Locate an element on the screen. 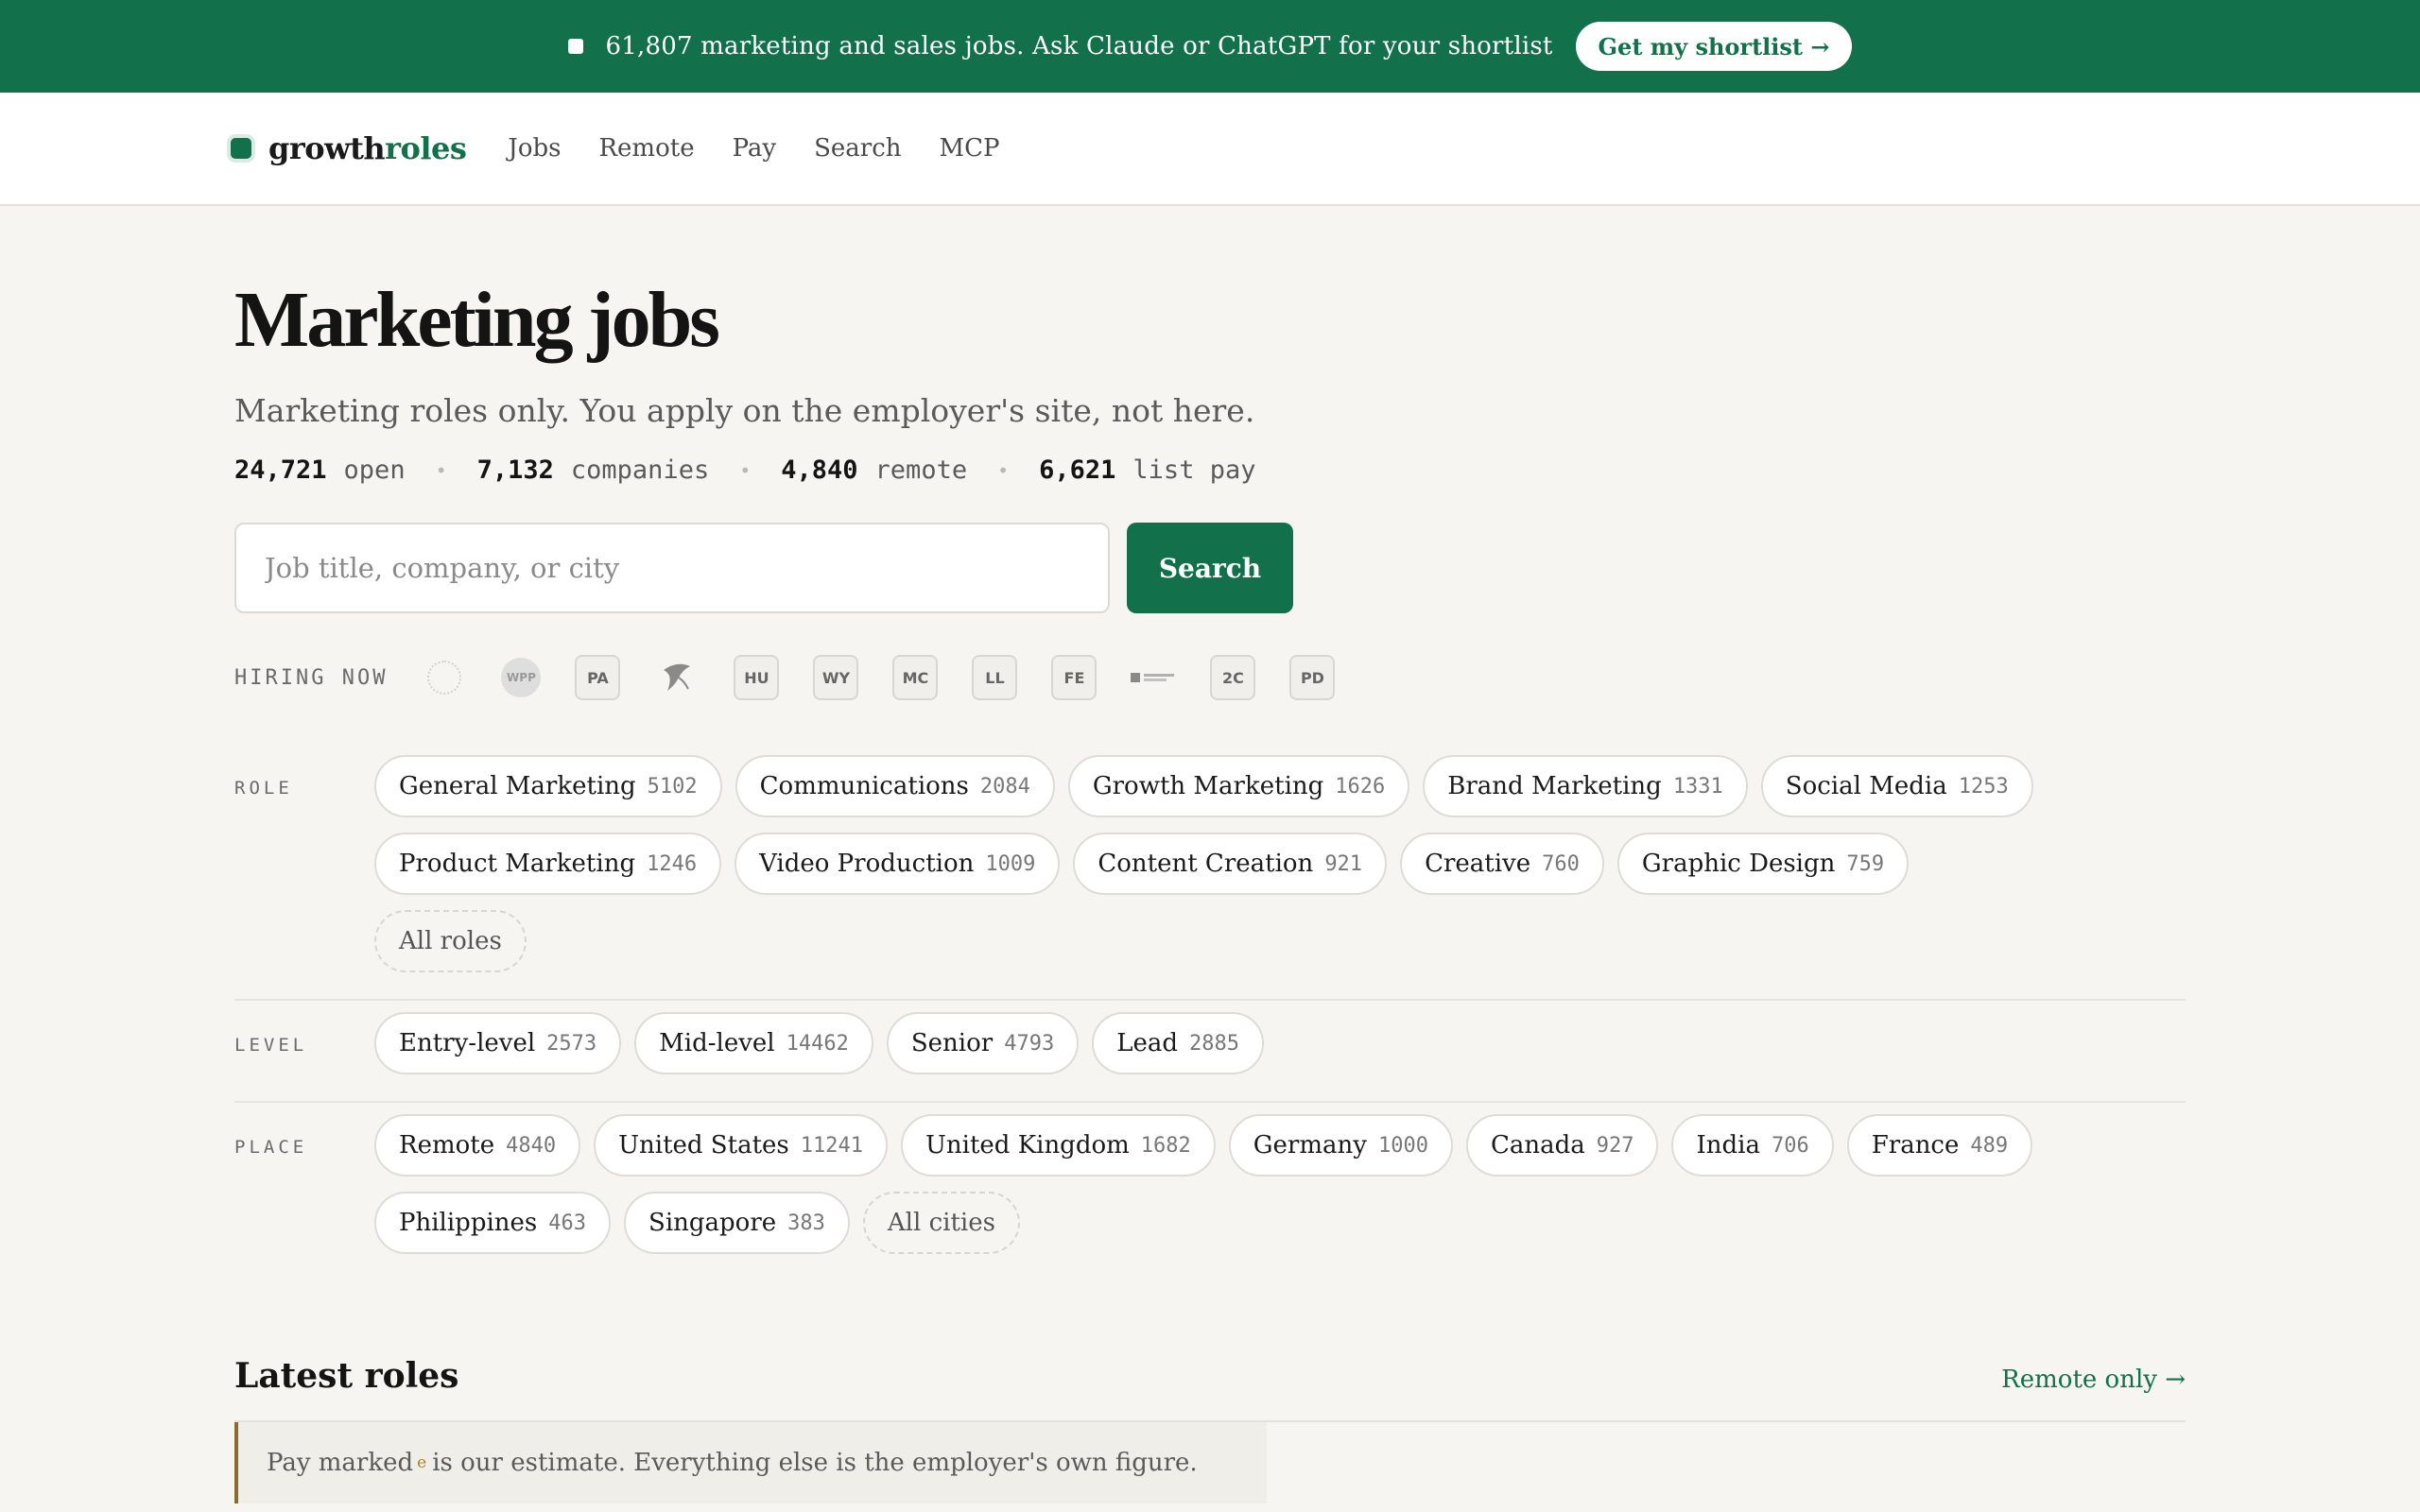 The width and height of the screenshot is (2420, 1512). filter-chip: Canada 927 is located at coordinates (1562, 1145).